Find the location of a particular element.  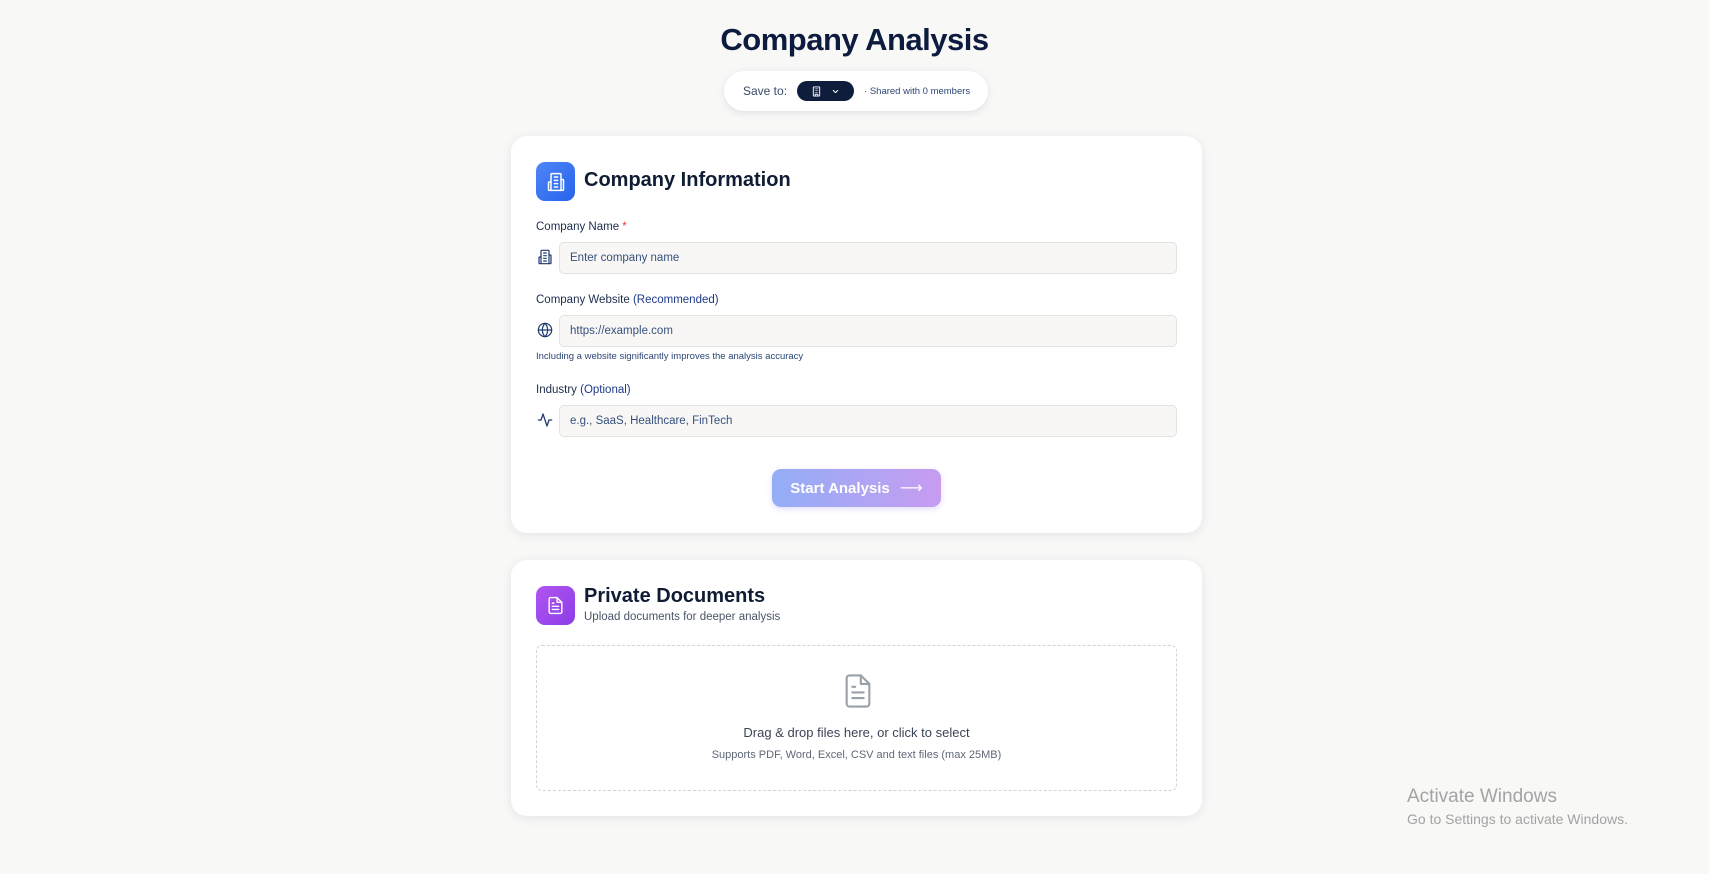

shared-members-text: · Shared with 0 members is located at coordinates (917, 91).